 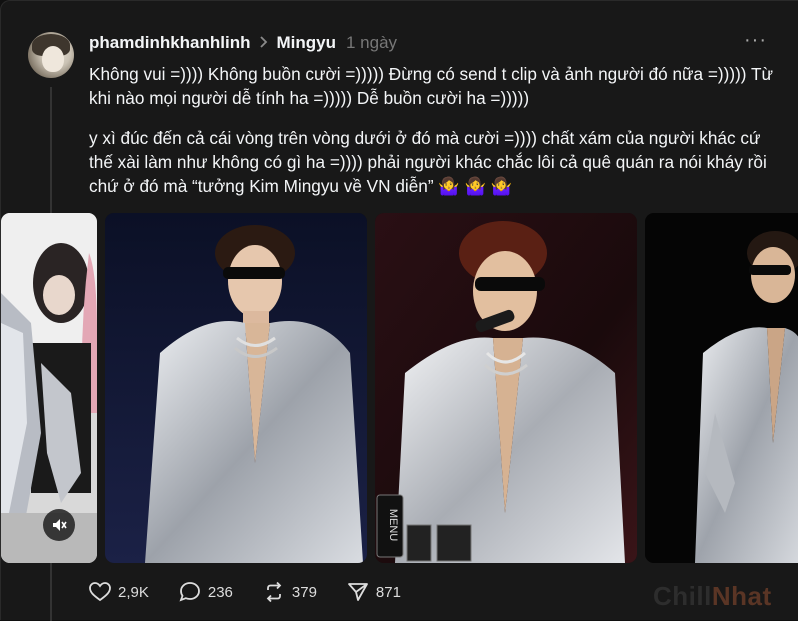 What do you see at coordinates (220, 592) in the screenshot?
I see `comment-count: 236` at bounding box center [220, 592].